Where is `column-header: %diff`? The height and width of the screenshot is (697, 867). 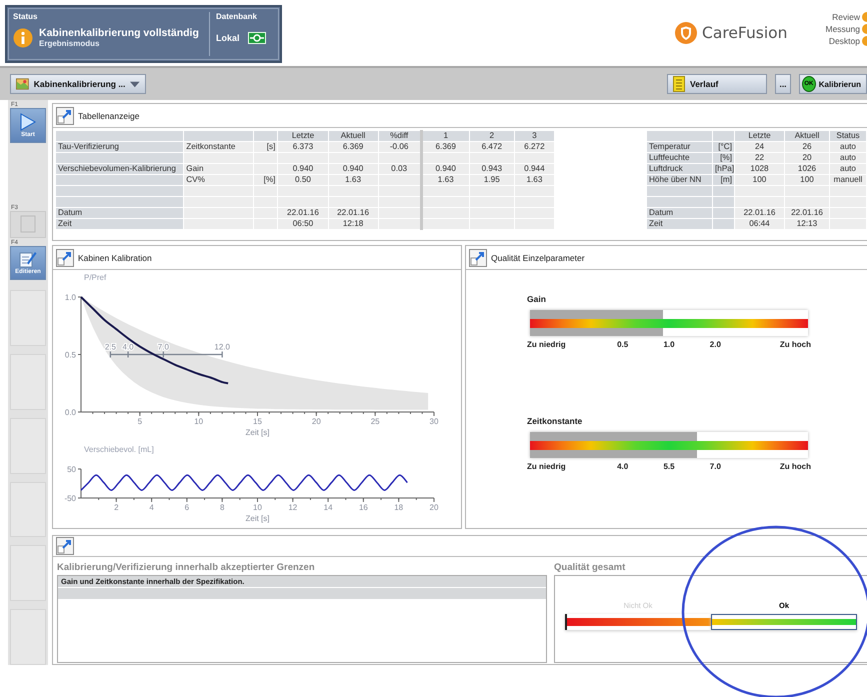
column-header: %diff is located at coordinates (399, 136).